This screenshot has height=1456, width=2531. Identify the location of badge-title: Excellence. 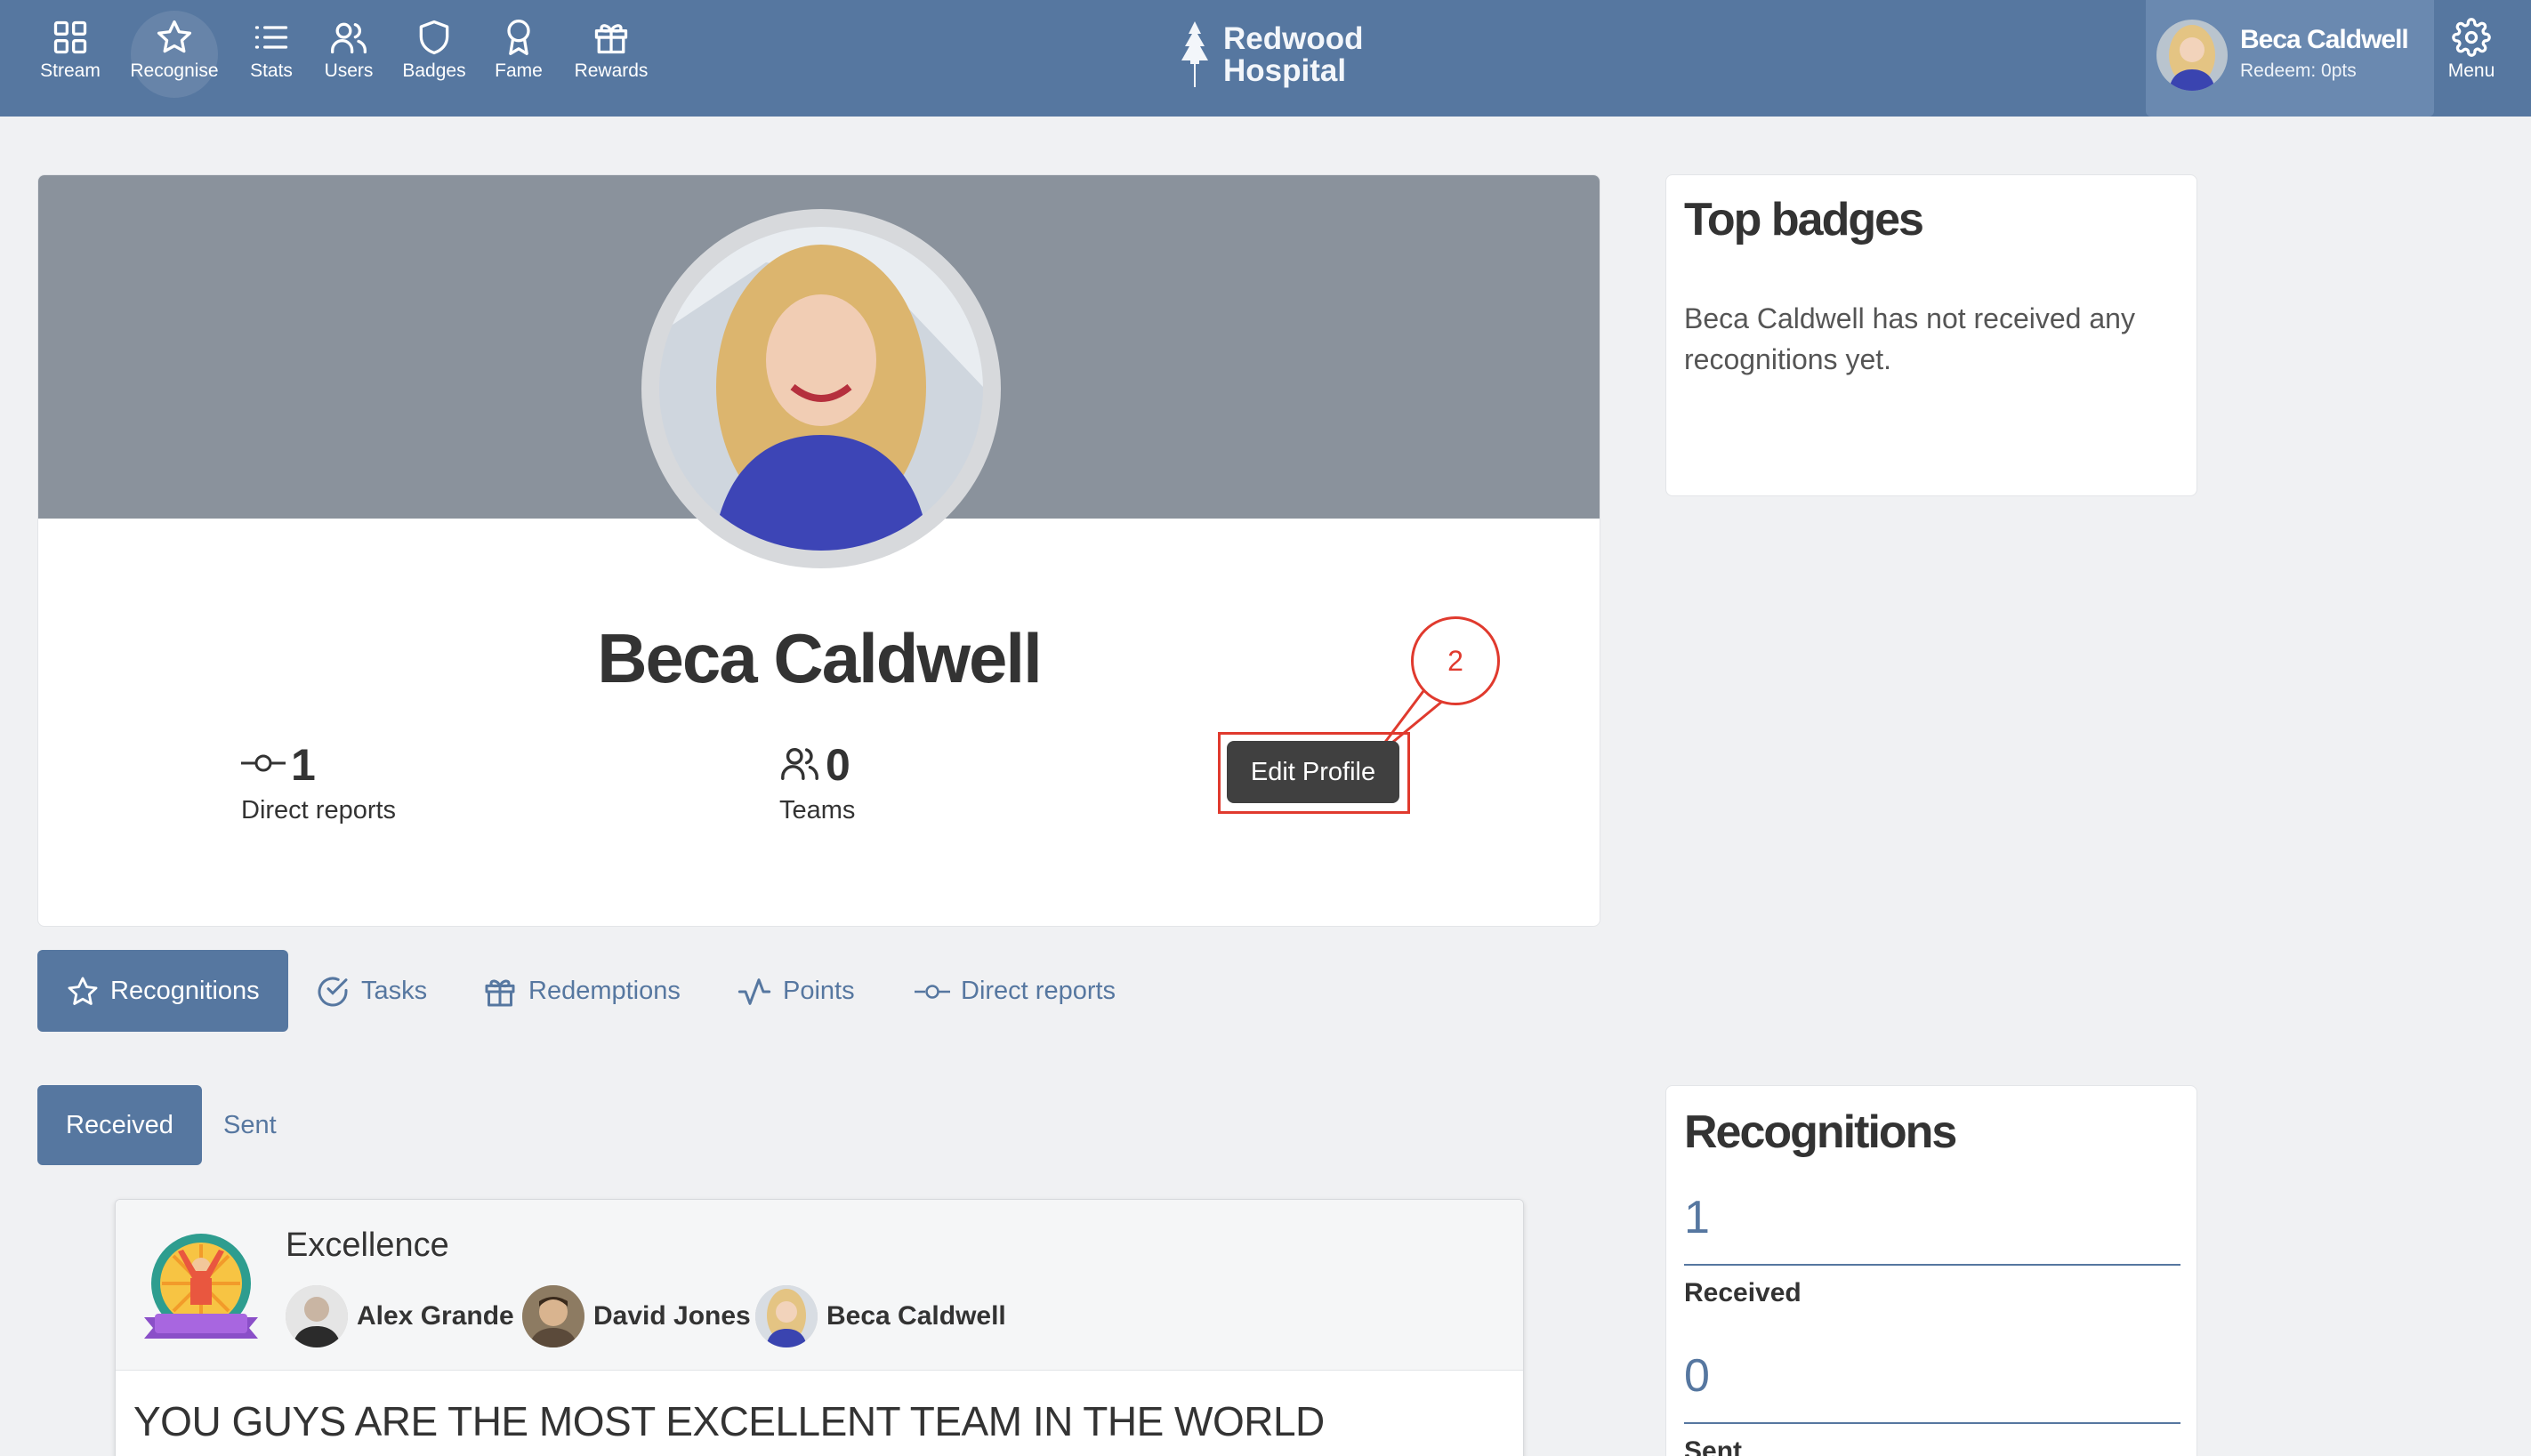
(367, 1245).